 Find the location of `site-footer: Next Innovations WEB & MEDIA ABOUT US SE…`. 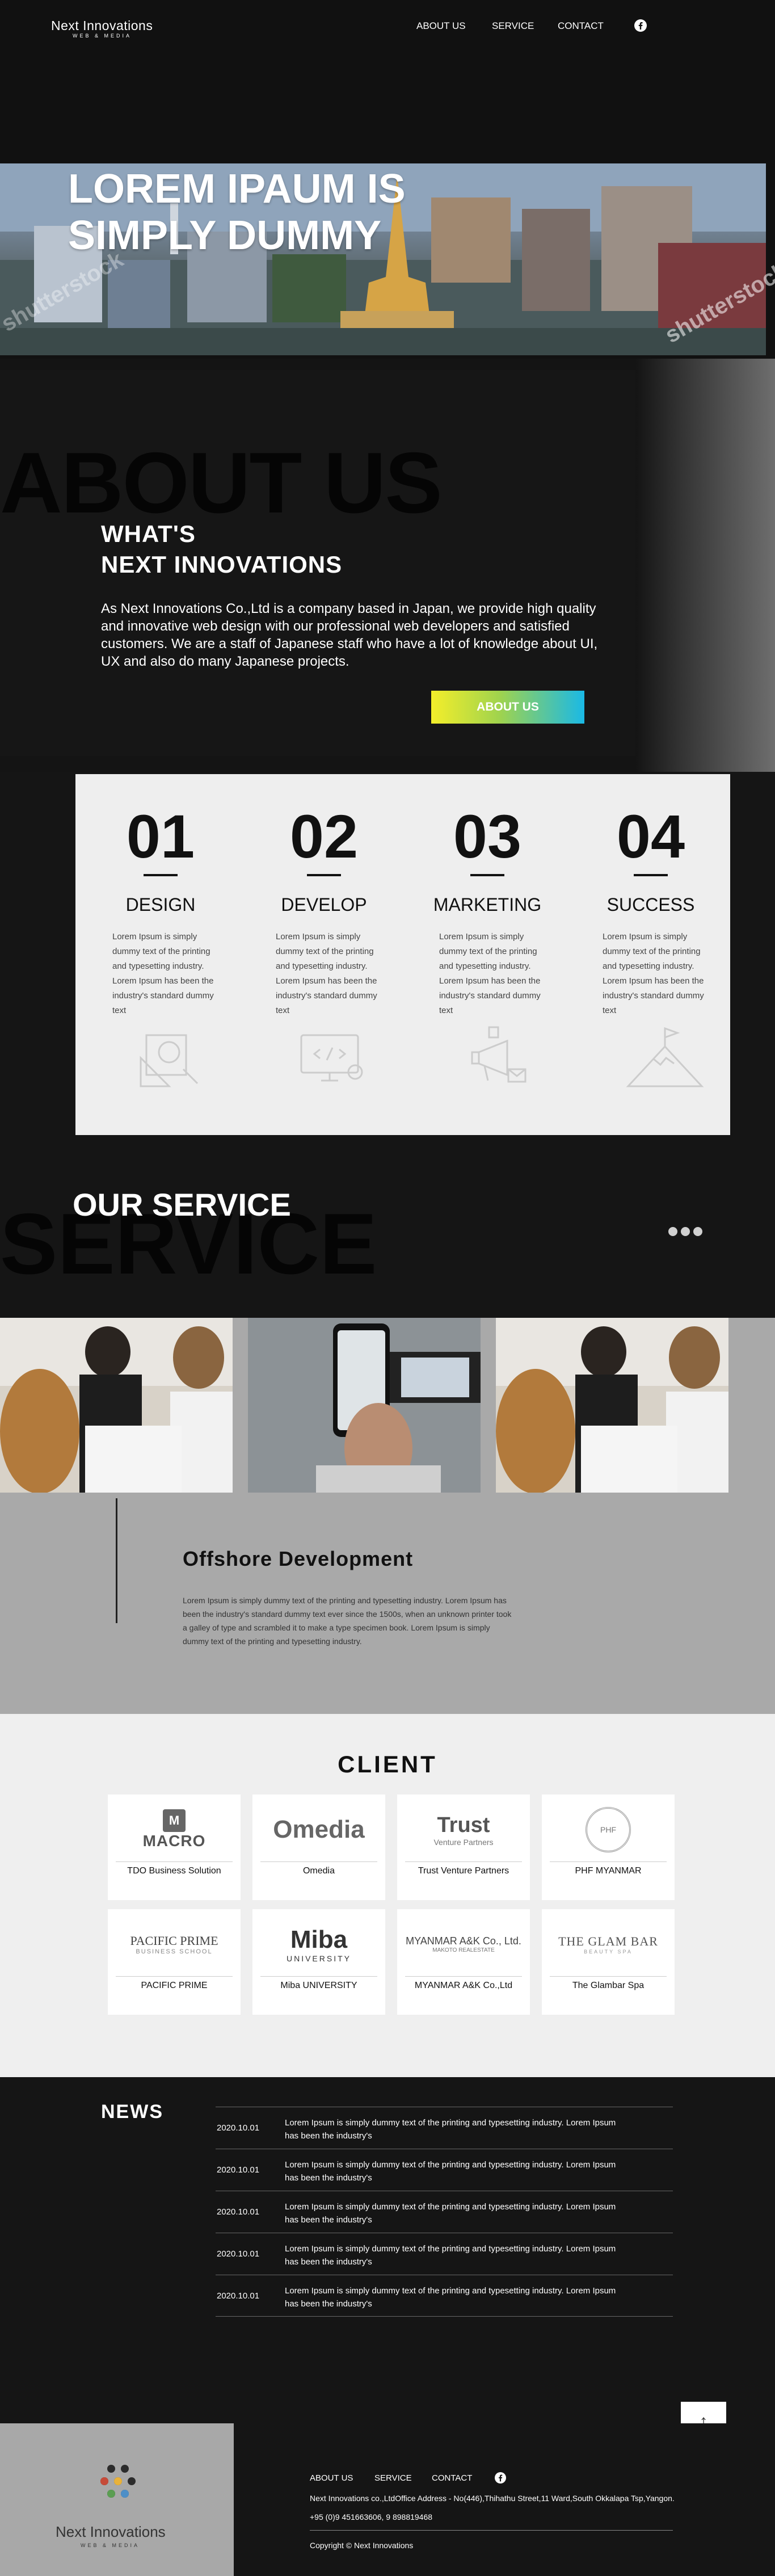

site-footer: Next Innovations WEB & MEDIA ABOUT US SE… is located at coordinates (387, 2499).